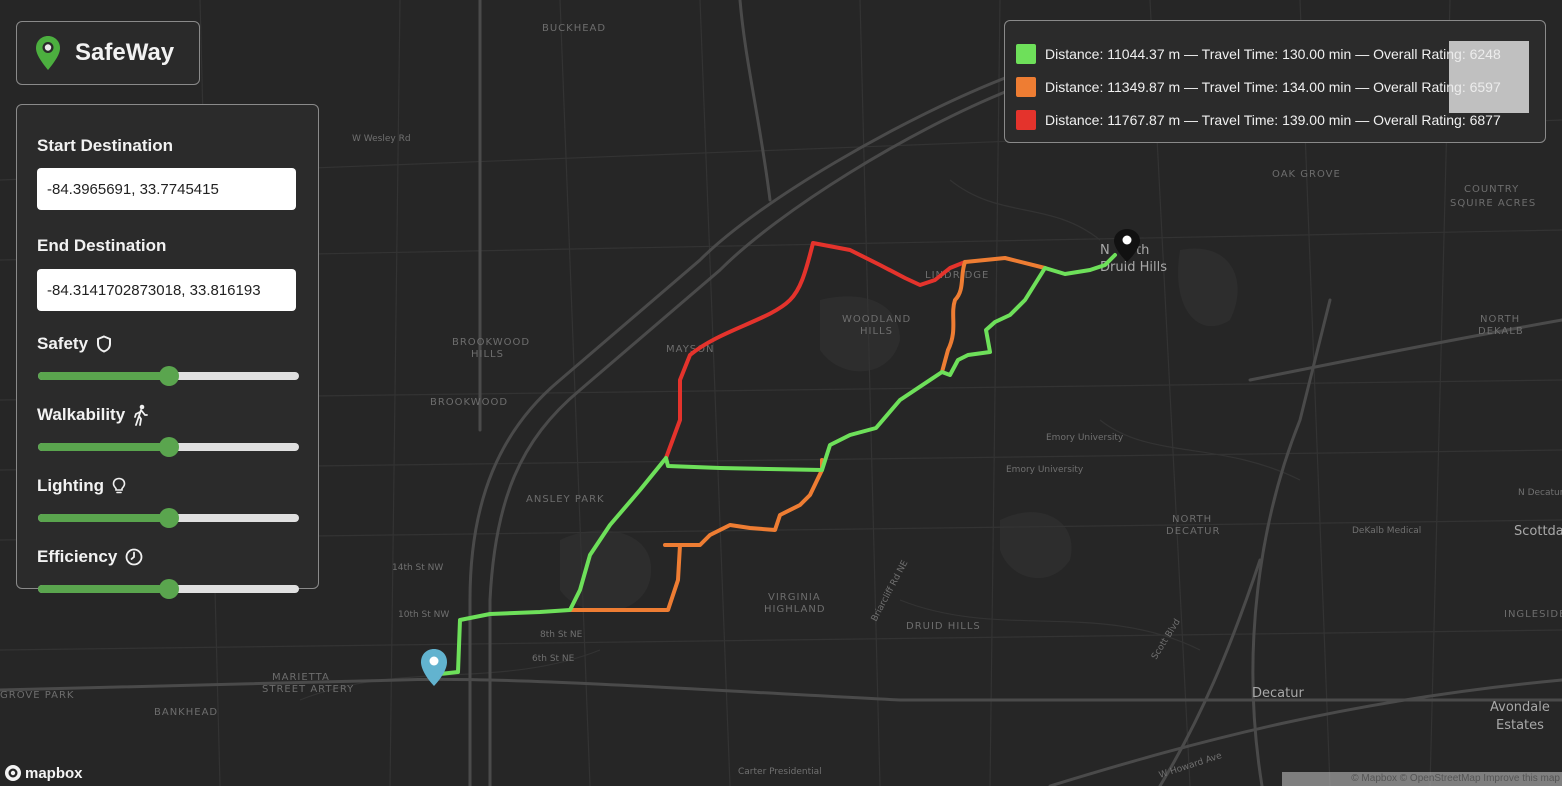  I want to click on safety-row: Safety, so click(167, 344).